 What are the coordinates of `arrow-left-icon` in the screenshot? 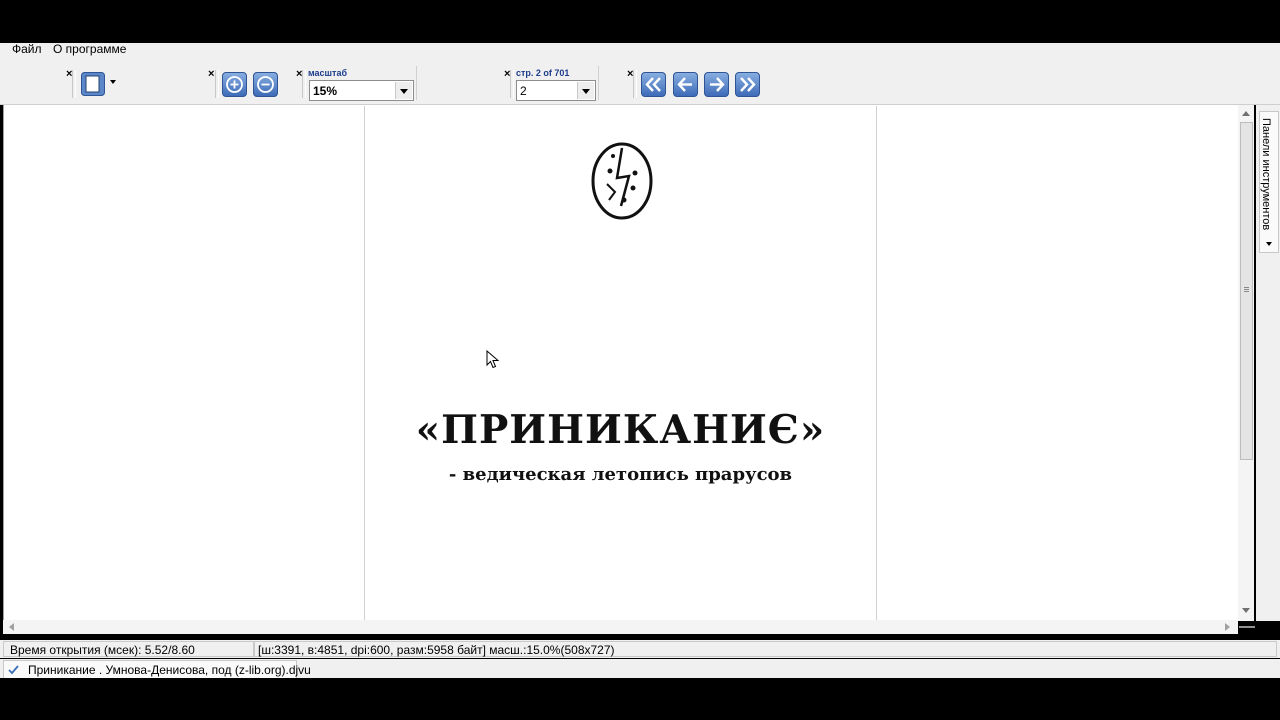 It's located at (684, 84).